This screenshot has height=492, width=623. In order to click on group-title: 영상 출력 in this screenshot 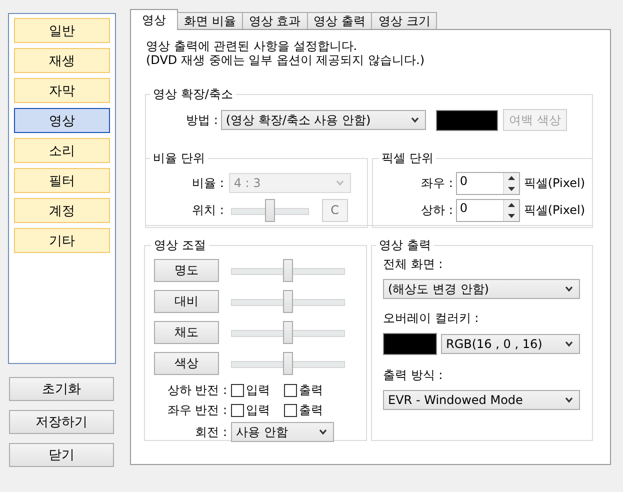, I will do `click(405, 245)`.